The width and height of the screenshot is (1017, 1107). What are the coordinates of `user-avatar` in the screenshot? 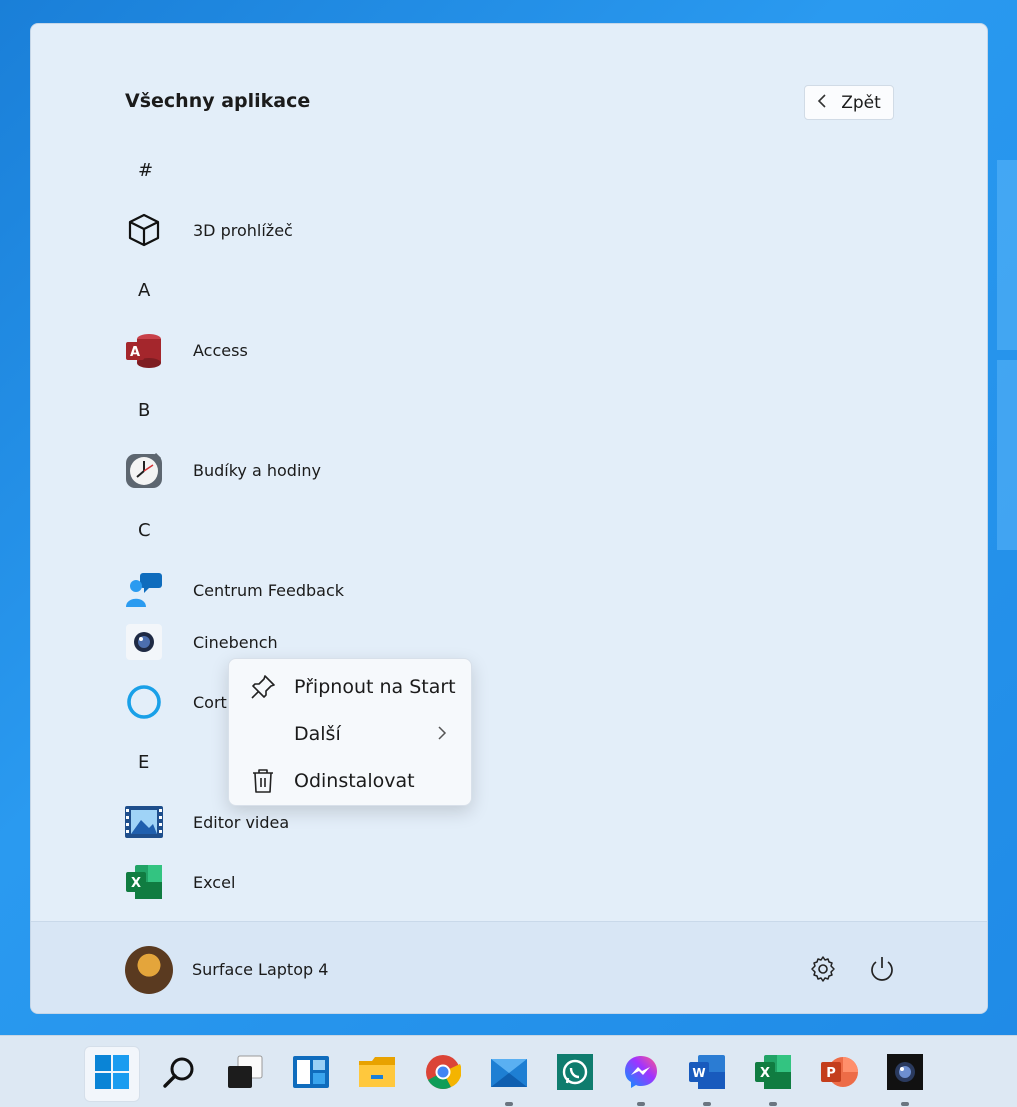 It's located at (149, 970).